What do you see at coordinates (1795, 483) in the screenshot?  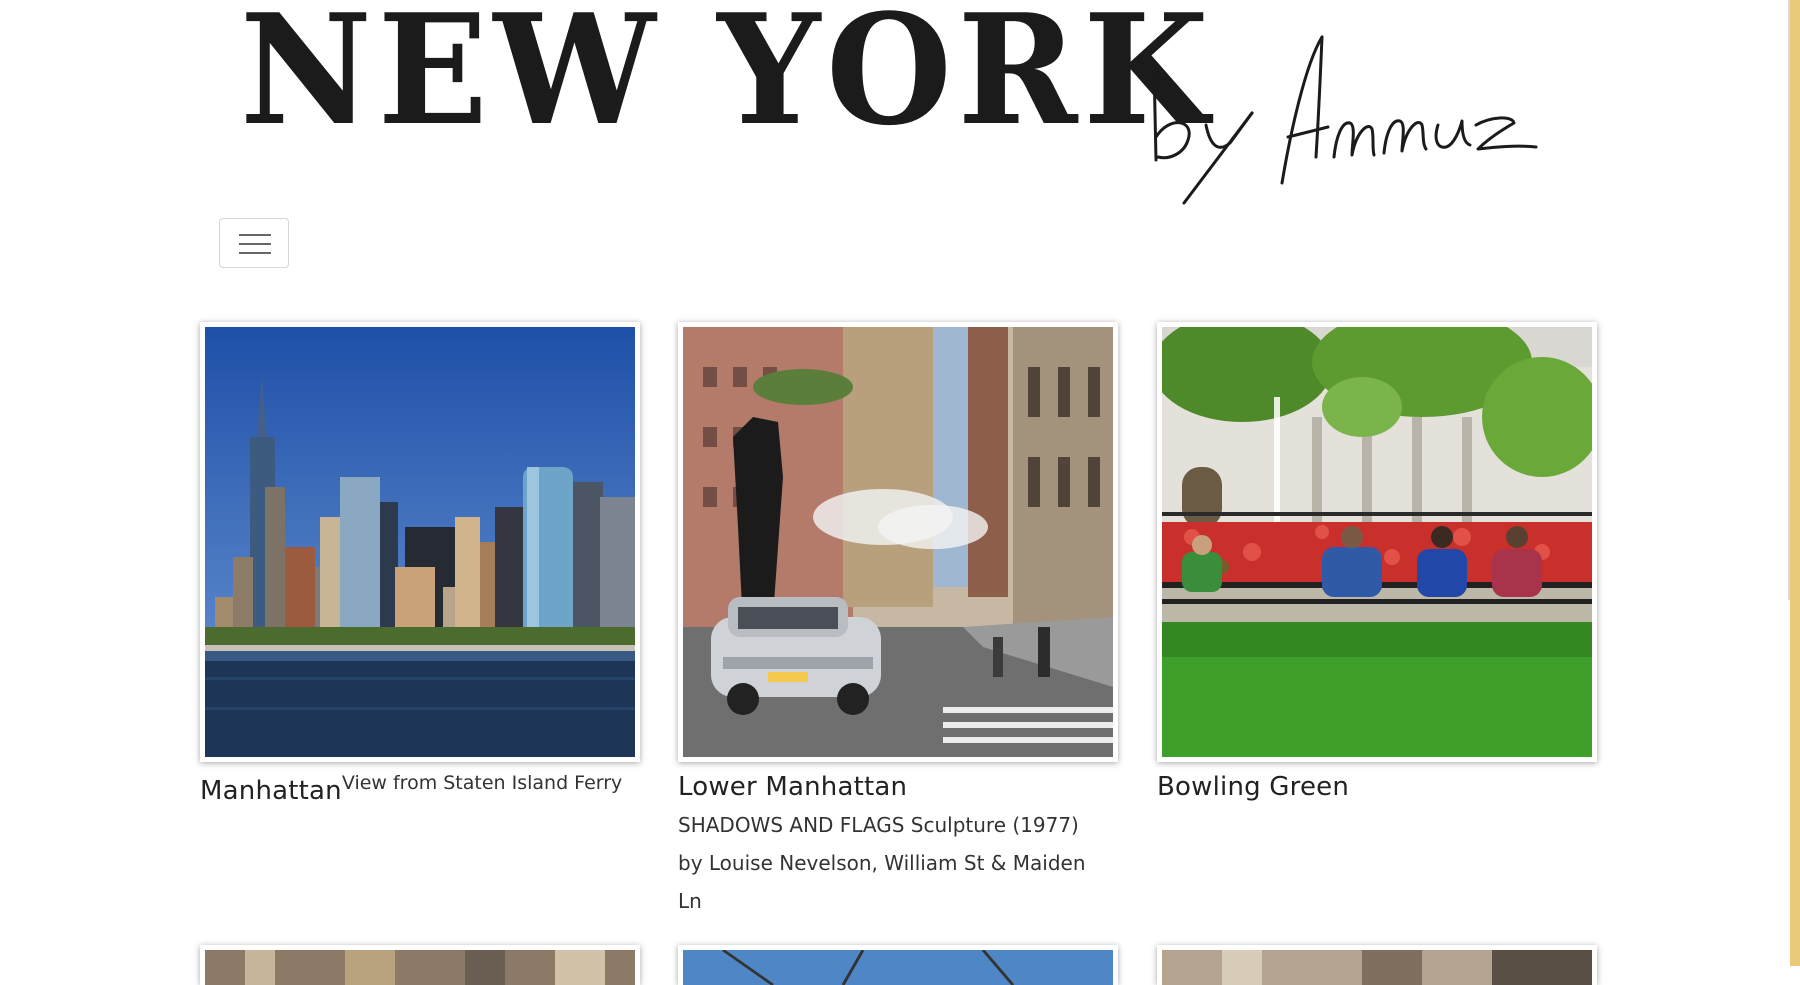 I see `page-scrollbar` at bounding box center [1795, 483].